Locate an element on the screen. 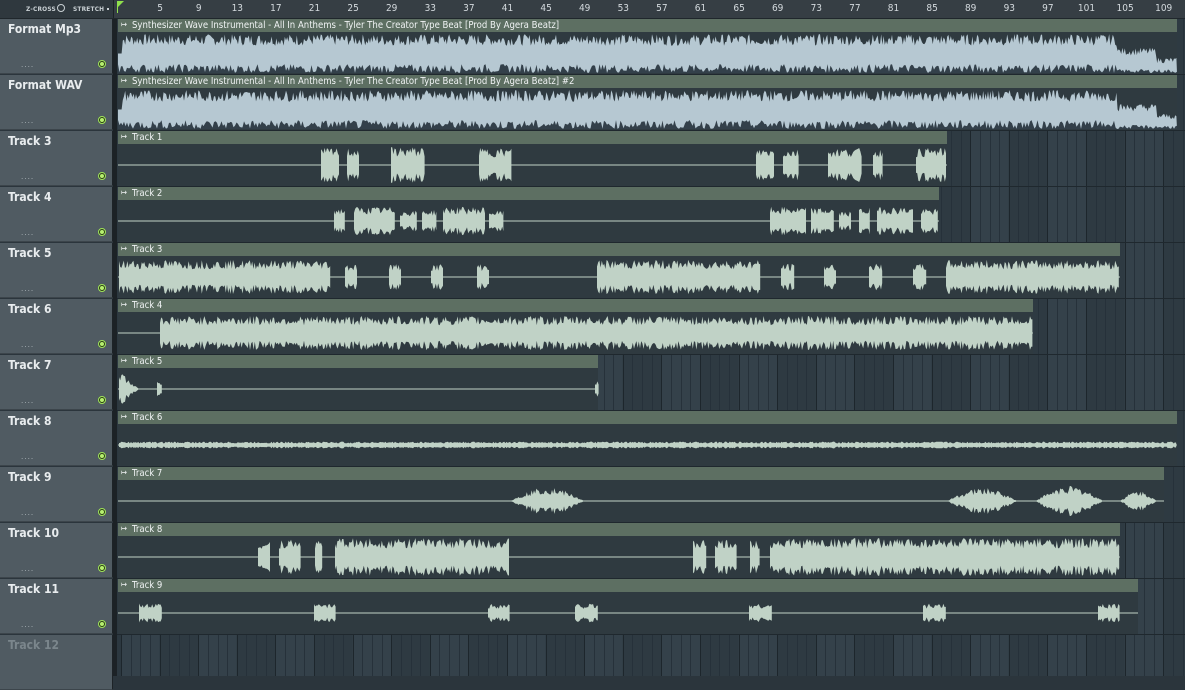 The height and width of the screenshot is (690, 1185). clip-label: ↦ Track 1 is located at coordinates (532, 137).